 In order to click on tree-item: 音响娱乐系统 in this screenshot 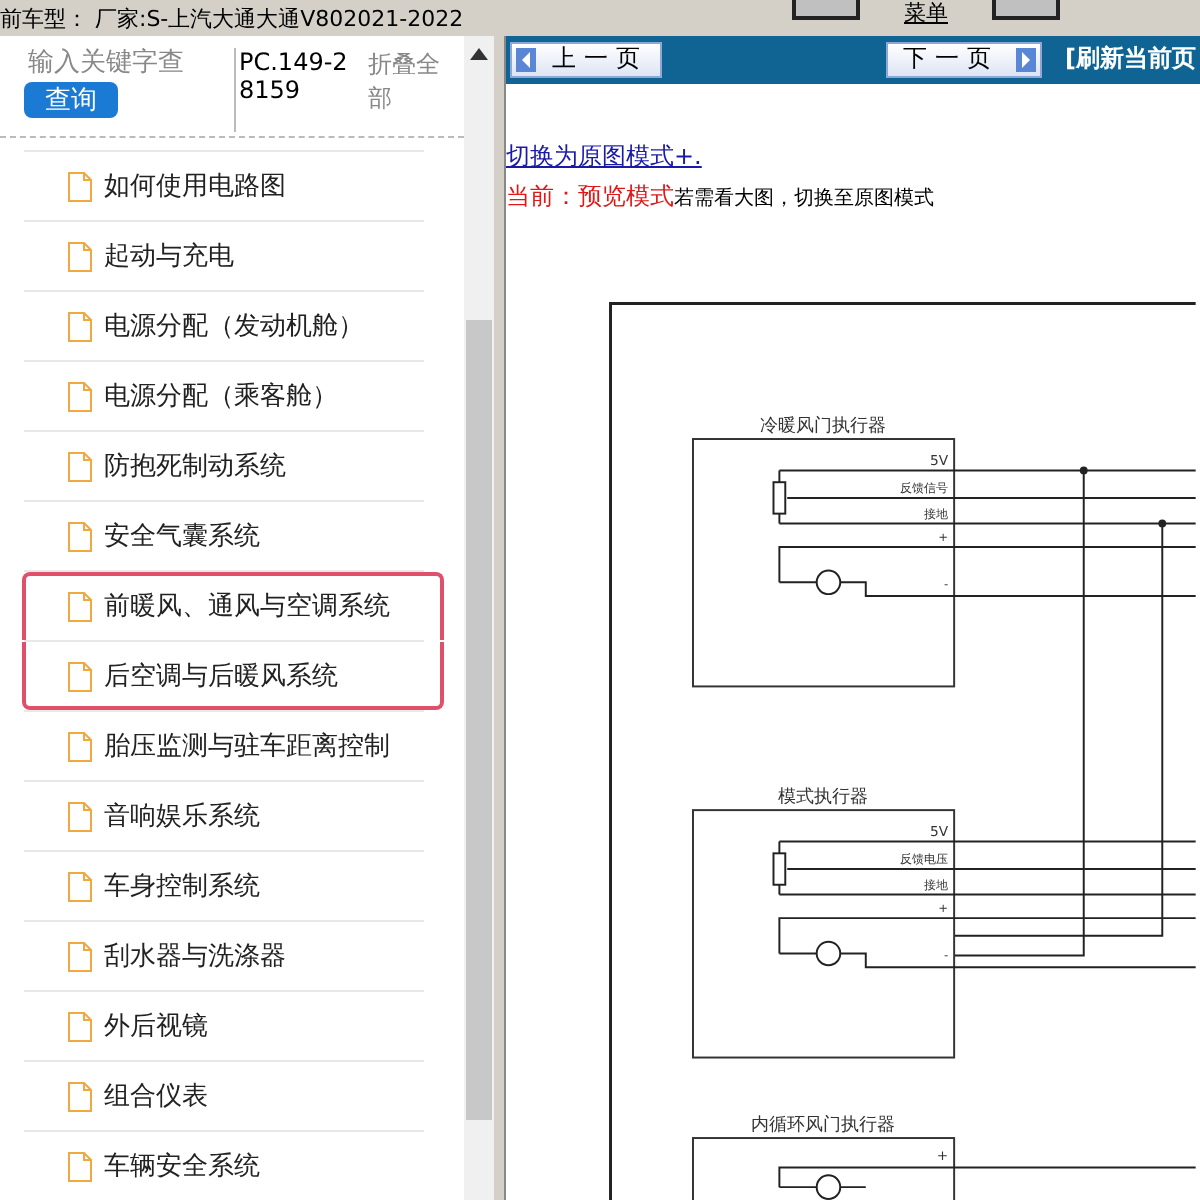, I will do `click(224, 815)`.